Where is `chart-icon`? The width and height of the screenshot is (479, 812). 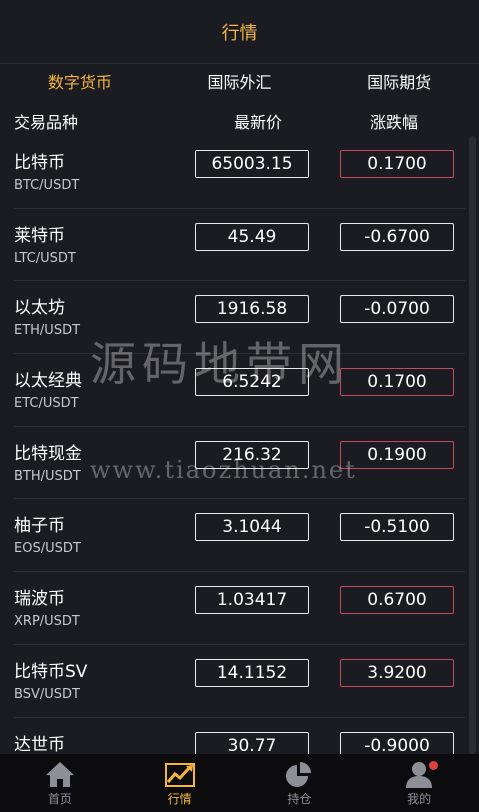 chart-icon is located at coordinates (179, 775).